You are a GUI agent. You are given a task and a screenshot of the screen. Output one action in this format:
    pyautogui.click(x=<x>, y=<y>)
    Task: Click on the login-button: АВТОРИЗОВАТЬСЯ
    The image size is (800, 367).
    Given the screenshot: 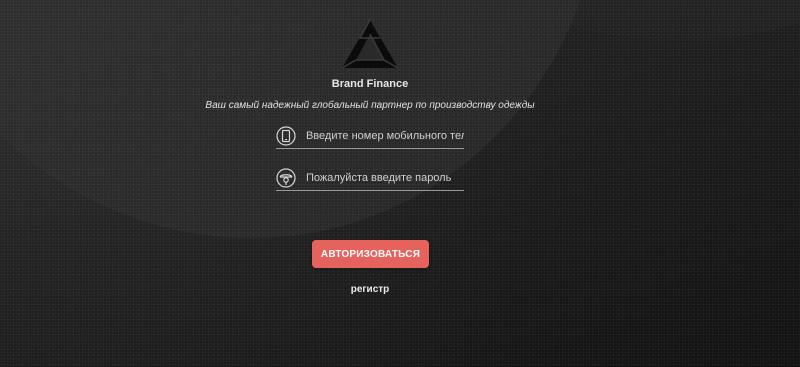 What is the action you would take?
    pyautogui.click(x=370, y=254)
    